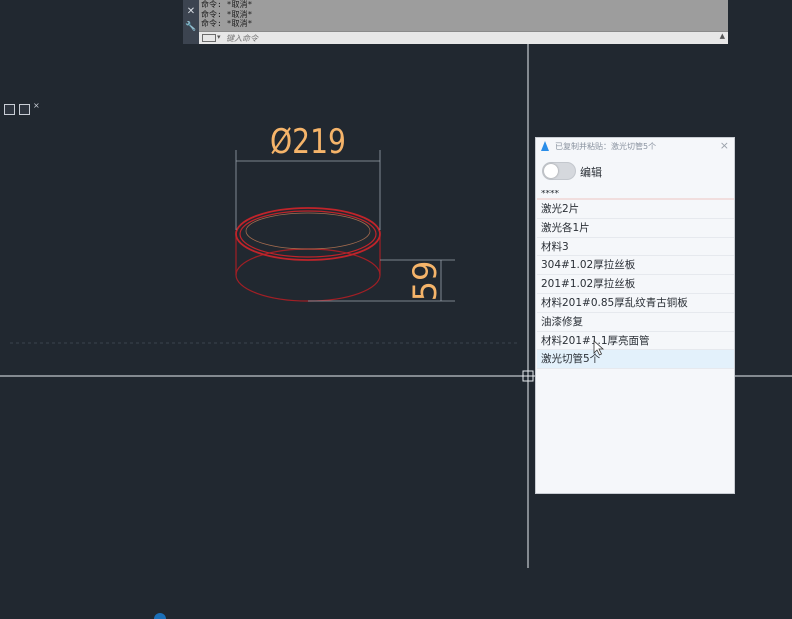 The height and width of the screenshot is (619, 792). I want to click on command-input-row: ▾ ▲, so click(463, 37).